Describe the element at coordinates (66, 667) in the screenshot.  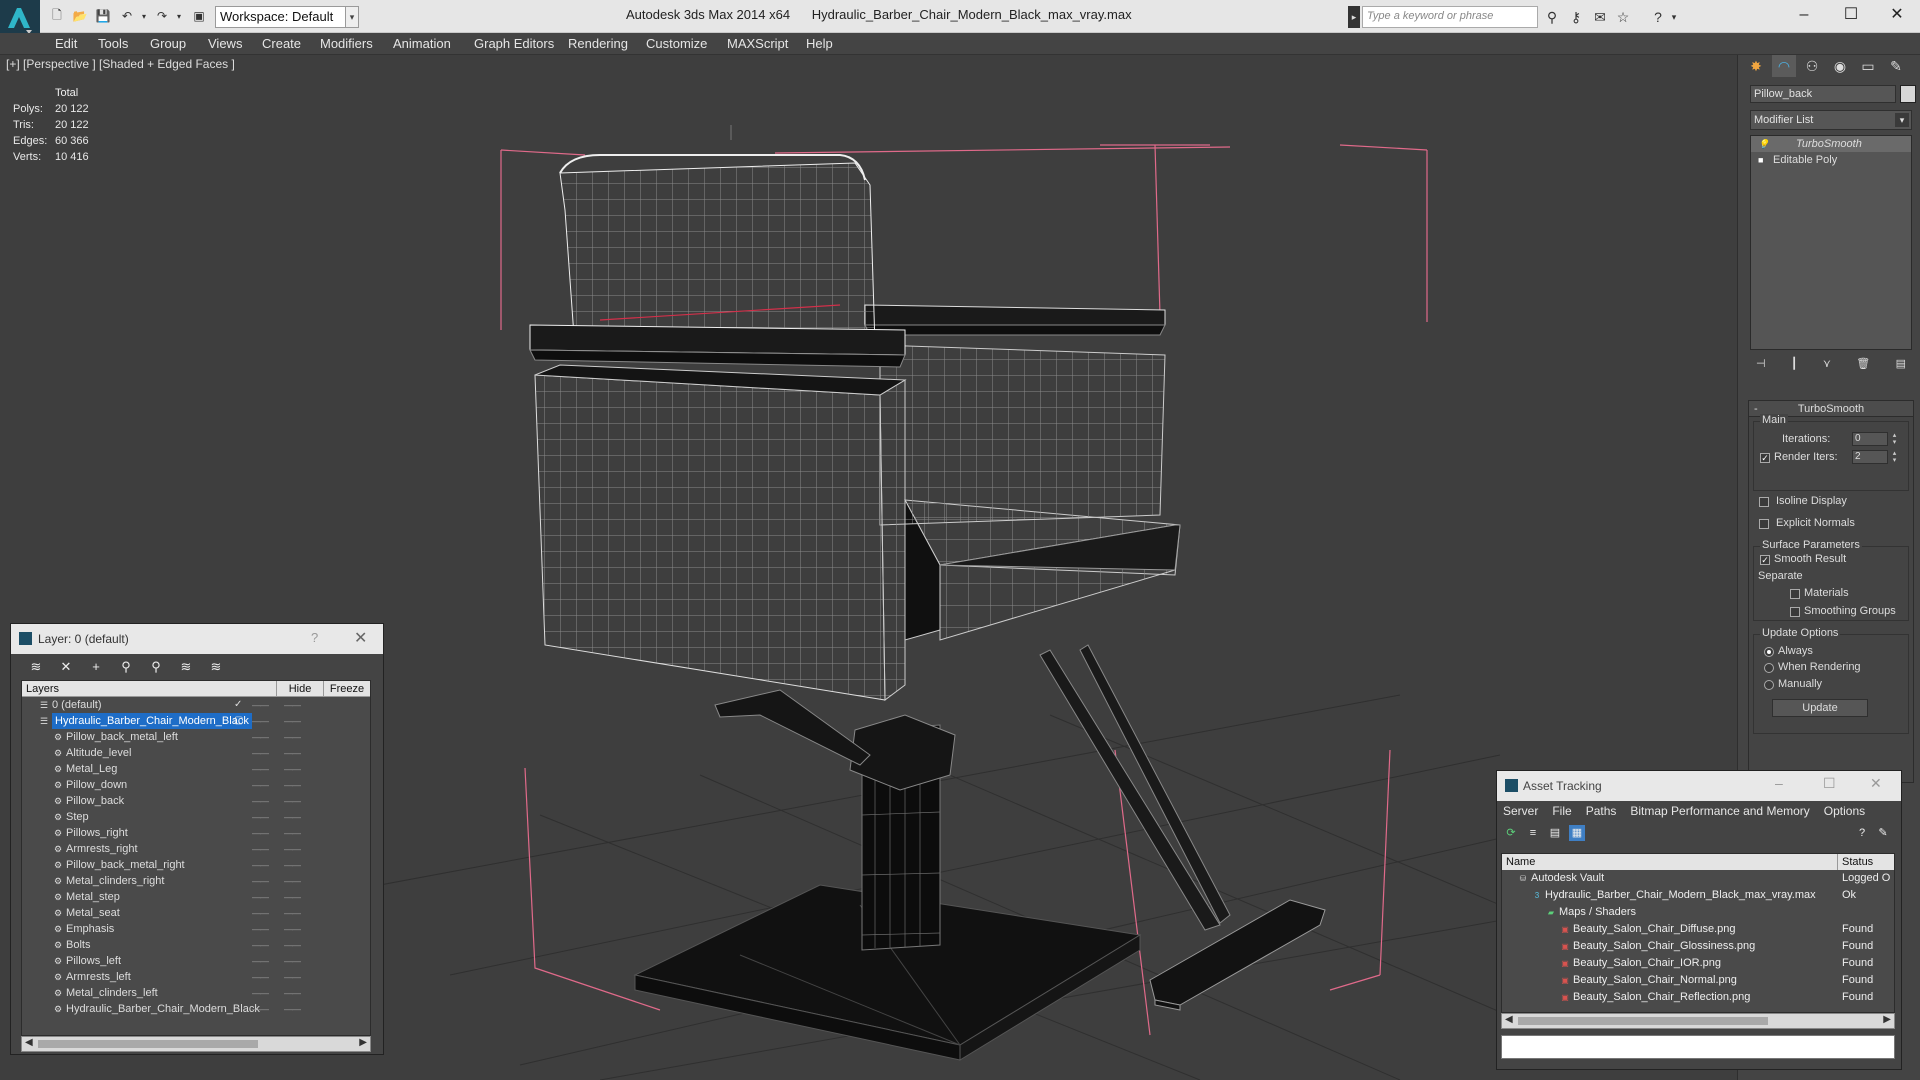
I see `delete-layer-icon: ✕` at that location.